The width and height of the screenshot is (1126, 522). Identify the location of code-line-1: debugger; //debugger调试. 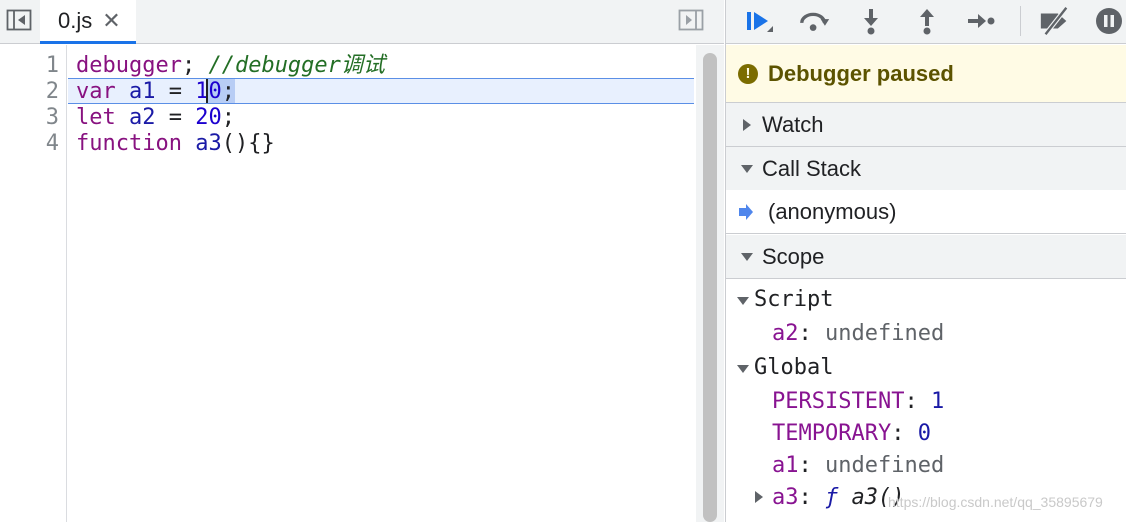
(230, 66).